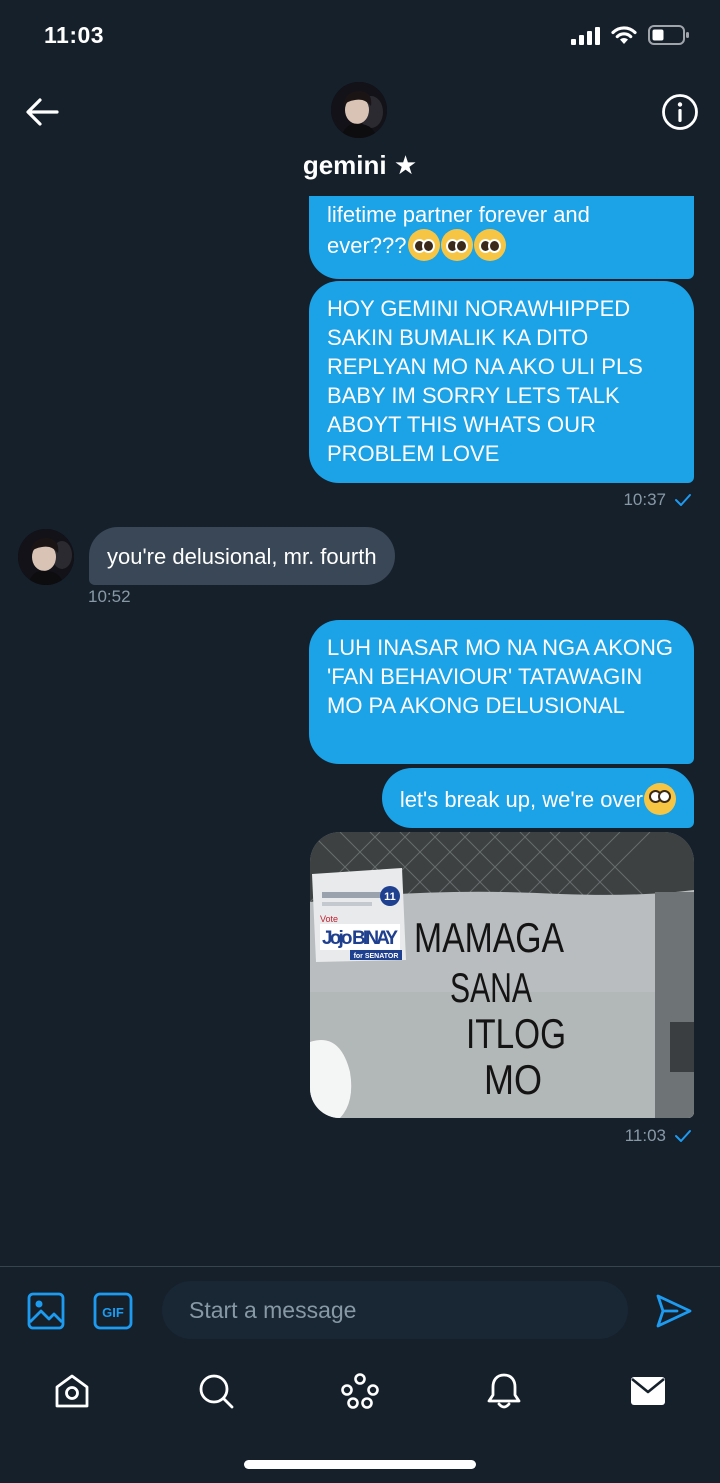 Image resolution: width=720 pixels, height=1483 pixels. What do you see at coordinates (660, 799) in the screenshot?
I see `eye-roll-emoji` at bounding box center [660, 799].